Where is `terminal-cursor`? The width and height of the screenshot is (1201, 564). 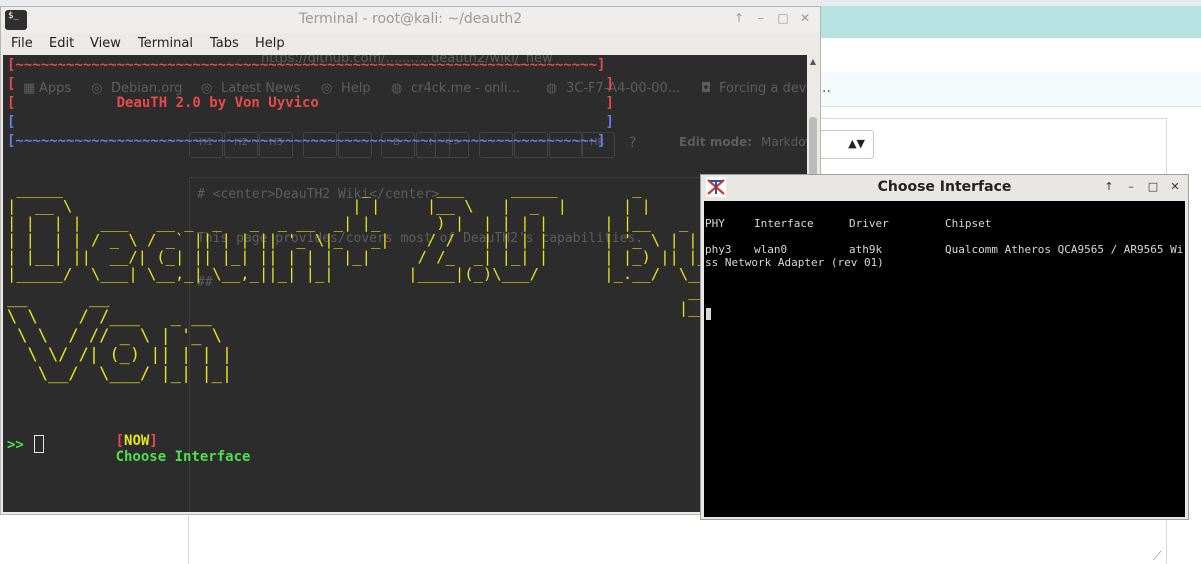
terminal-cursor is located at coordinates (39, 444).